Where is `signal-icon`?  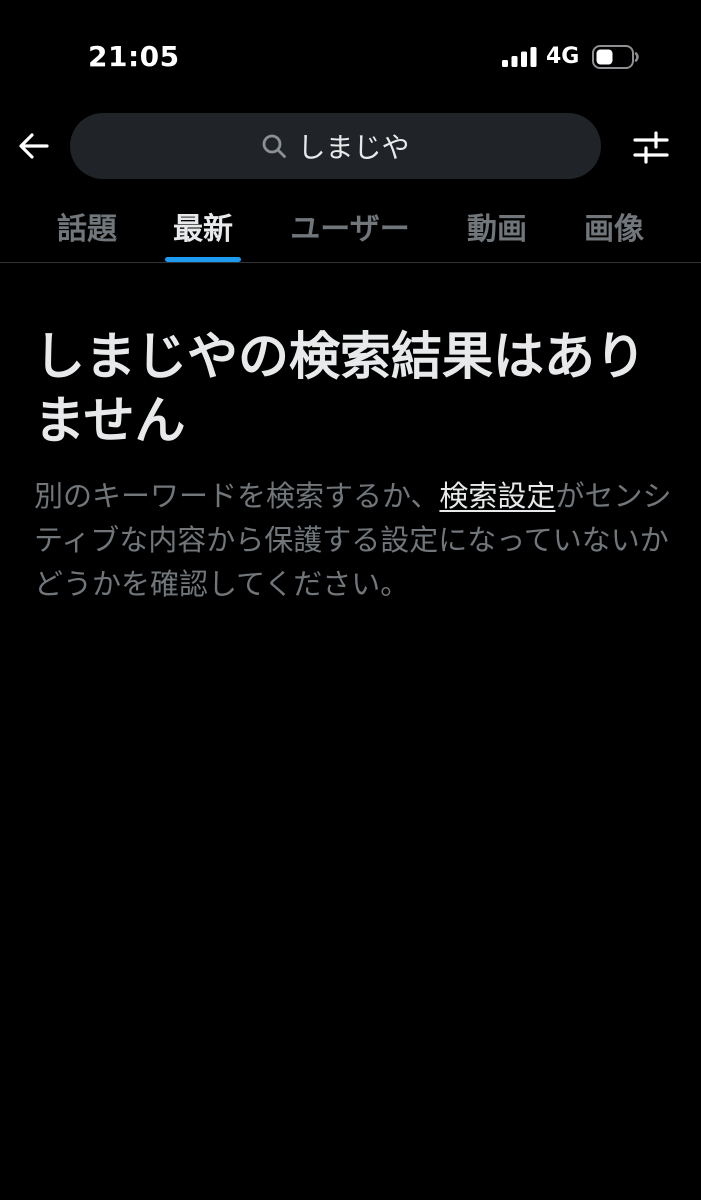 signal-icon is located at coordinates (519, 57).